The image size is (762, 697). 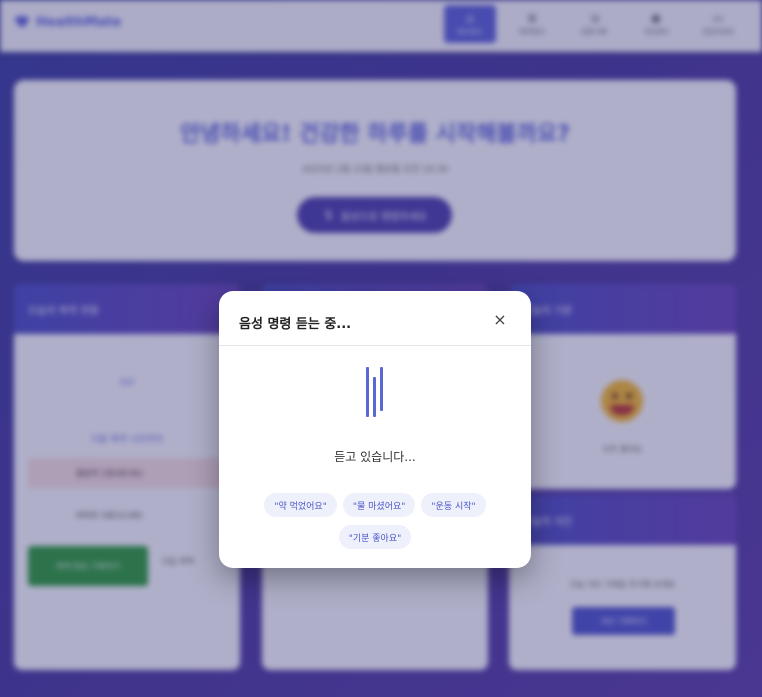 What do you see at coordinates (453, 505) in the screenshot?
I see `suggestion-chip: "운동 시작"` at bounding box center [453, 505].